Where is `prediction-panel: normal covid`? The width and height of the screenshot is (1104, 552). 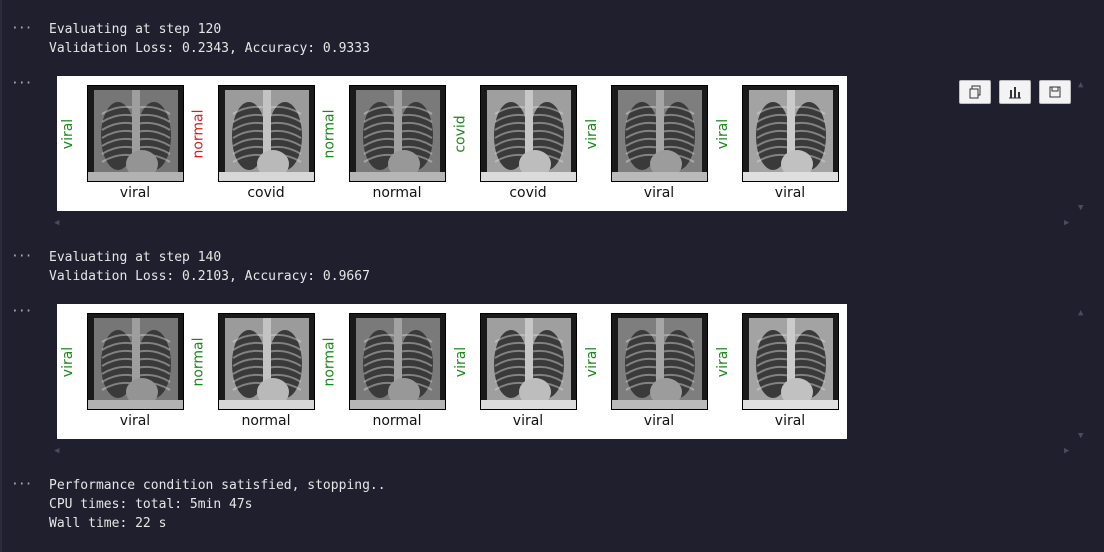
prediction-panel: normal covid is located at coordinates (251, 147).